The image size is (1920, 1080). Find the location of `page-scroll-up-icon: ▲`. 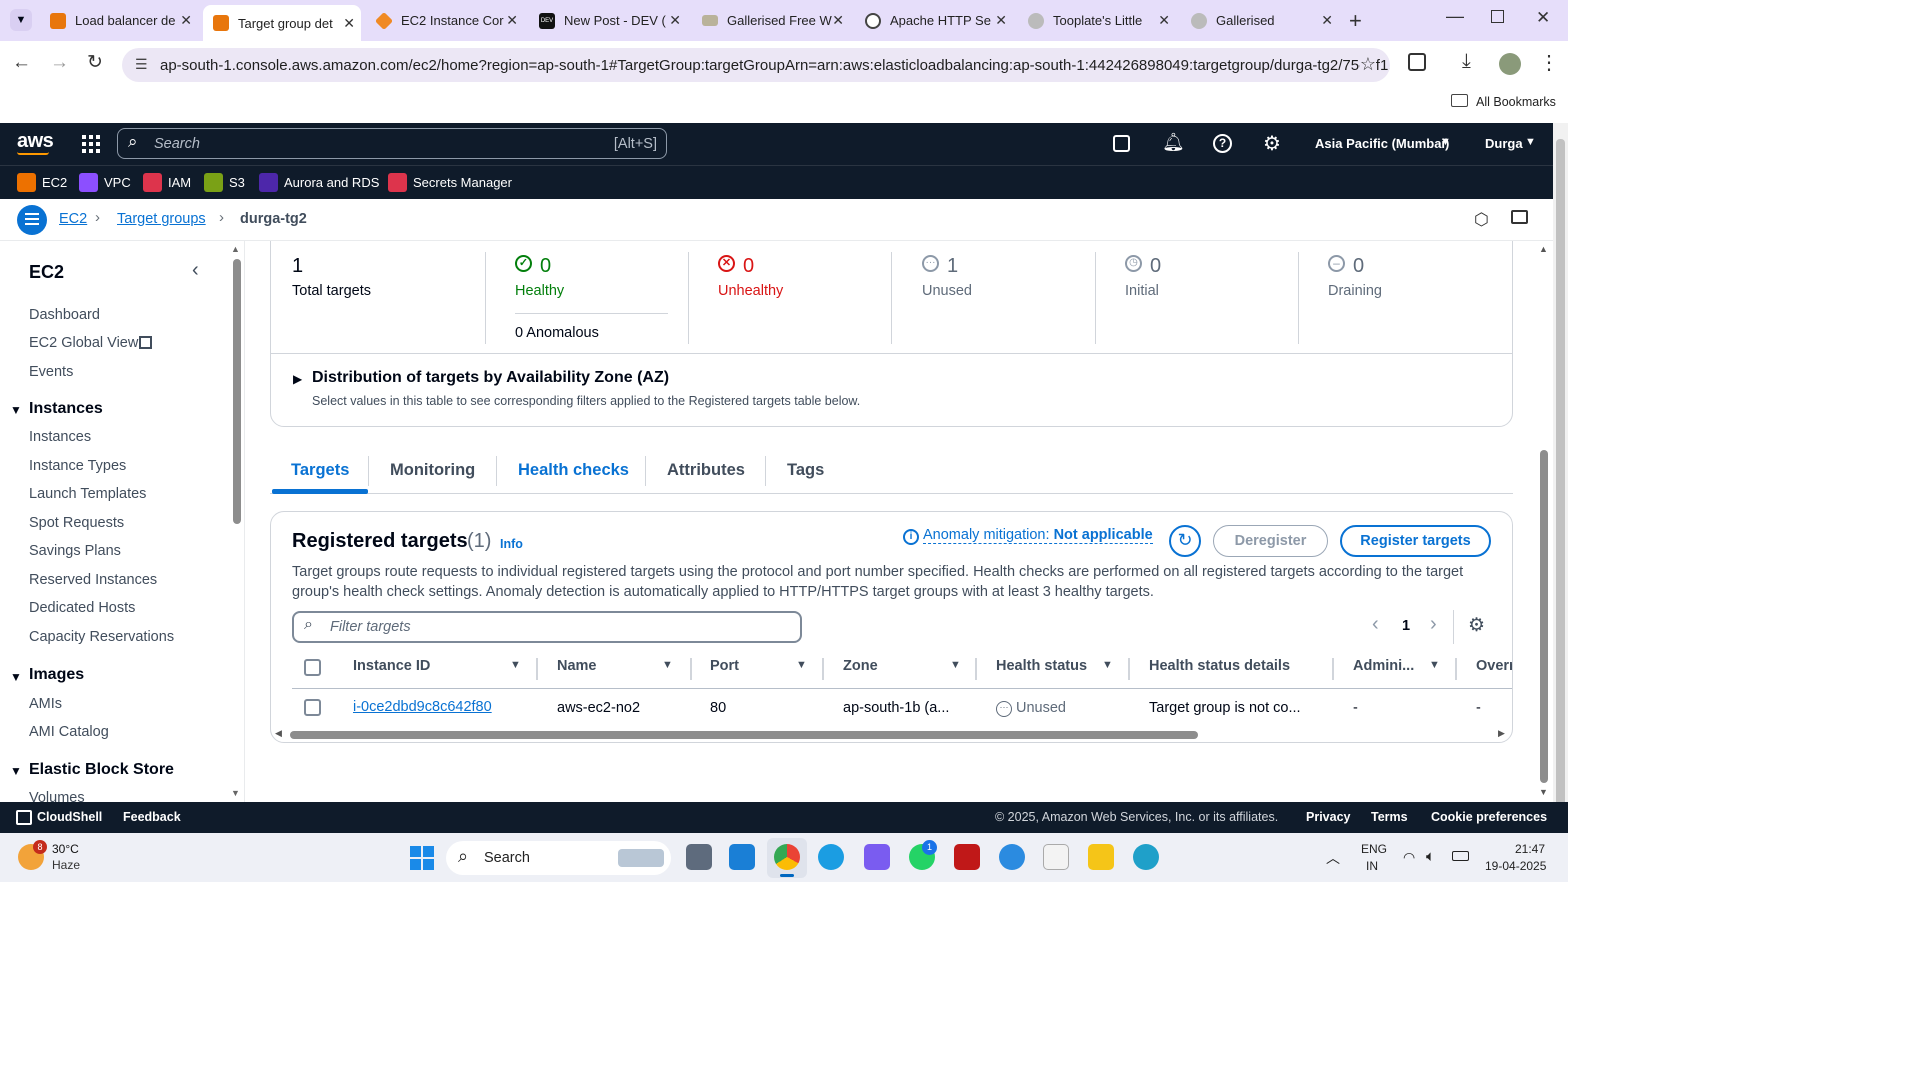

page-scroll-up-icon: ▲ is located at coordinates (1543, 249).